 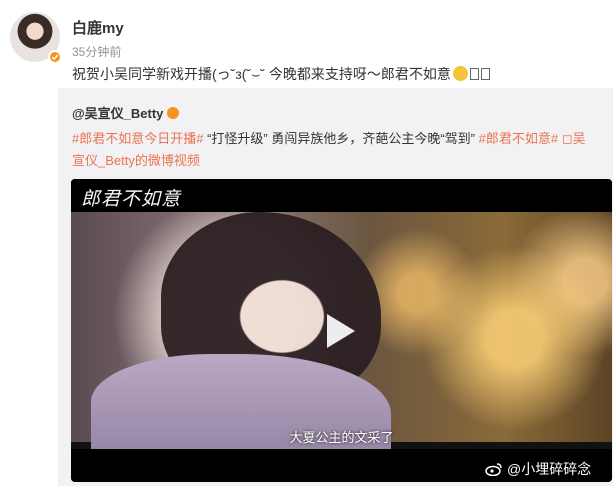 What do you see at coordinates (341, 138) in the screenshot?
I see `repost-body: “打怪升级” 勇闯异族他乡，齐葩公主今晚“驾到”` at bounding box center [341, 138].